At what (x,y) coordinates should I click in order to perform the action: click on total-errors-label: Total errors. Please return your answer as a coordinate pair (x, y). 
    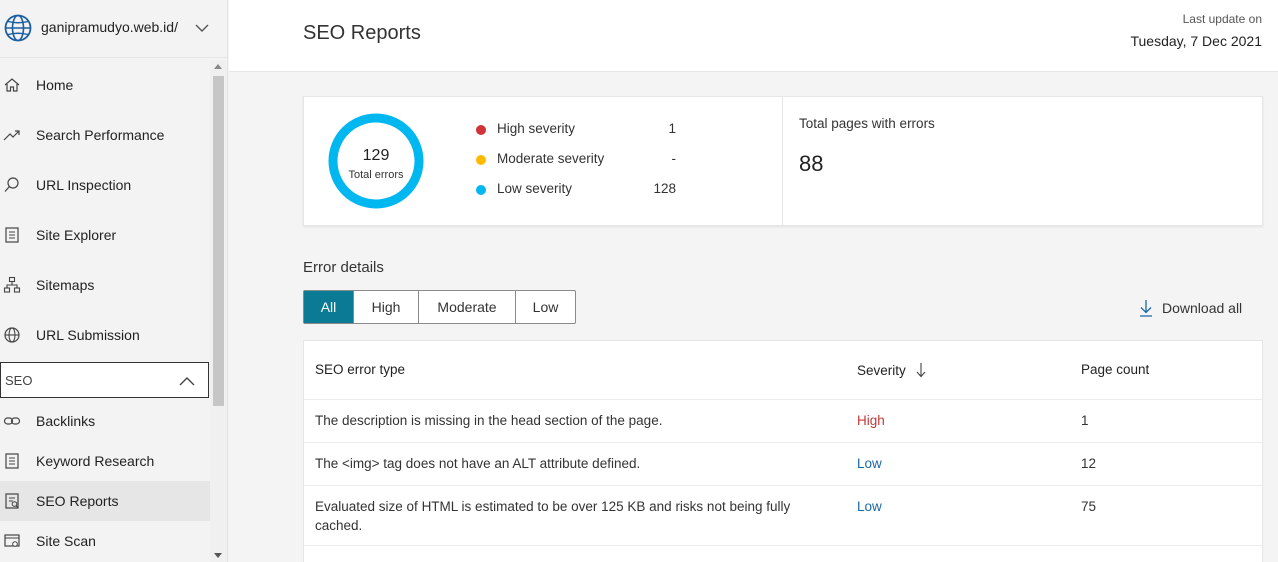
    Looking at the image, I should click on (376, 175).